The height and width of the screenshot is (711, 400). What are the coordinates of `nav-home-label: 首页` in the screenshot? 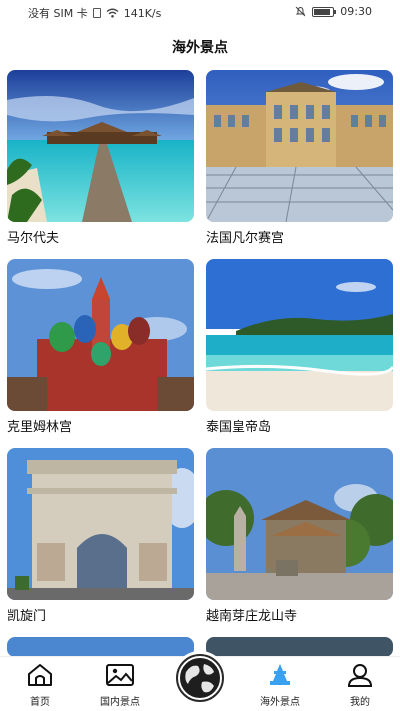 It's located at (40, 702).